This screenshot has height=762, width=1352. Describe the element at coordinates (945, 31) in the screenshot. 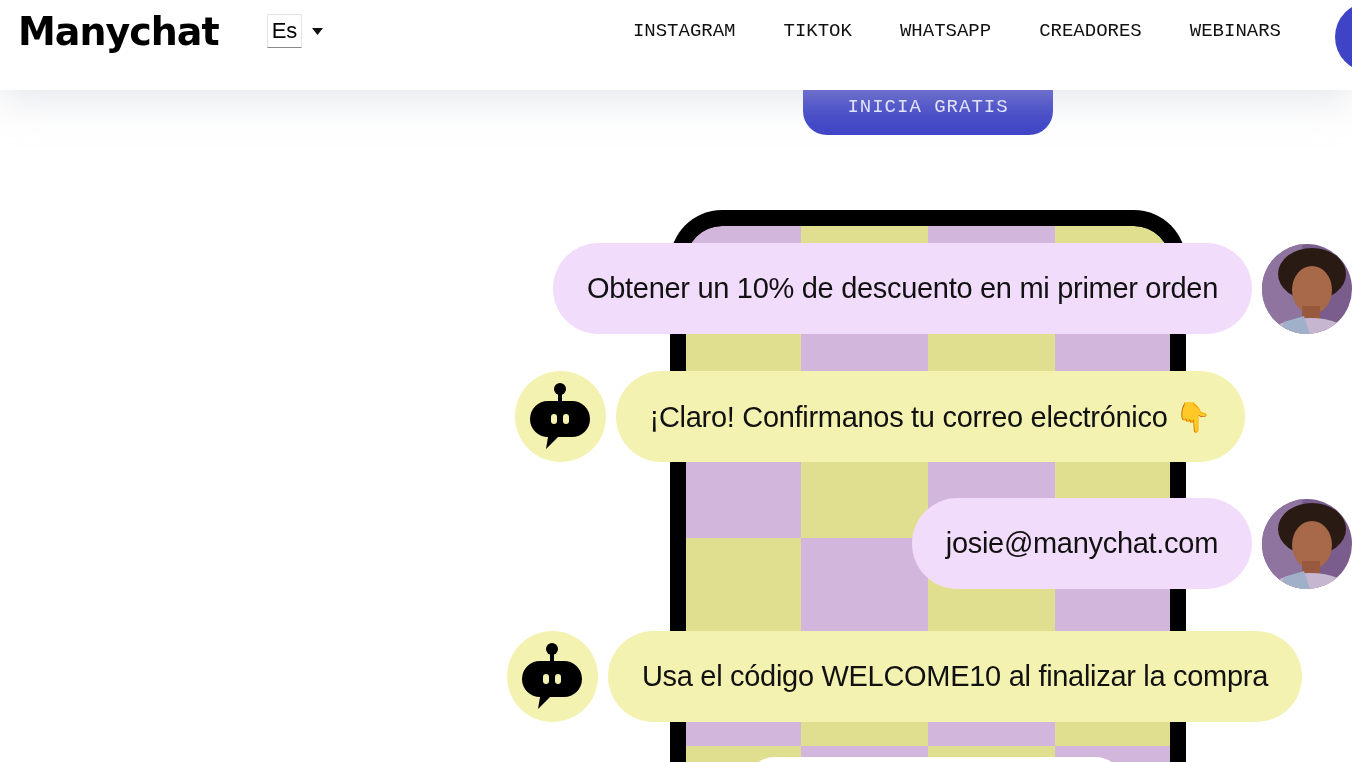

I see `nav-link: WHATSAPP` at that location.